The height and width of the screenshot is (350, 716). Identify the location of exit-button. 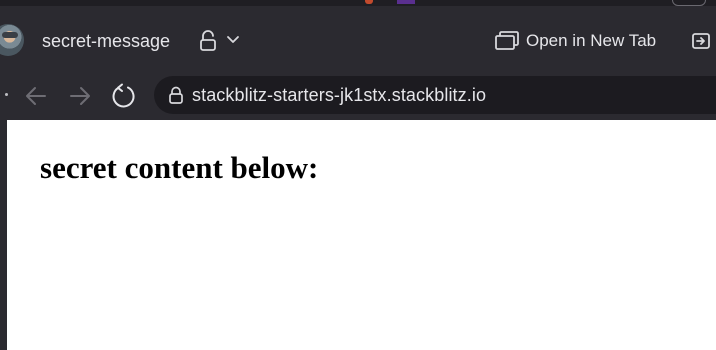
(701, 41).